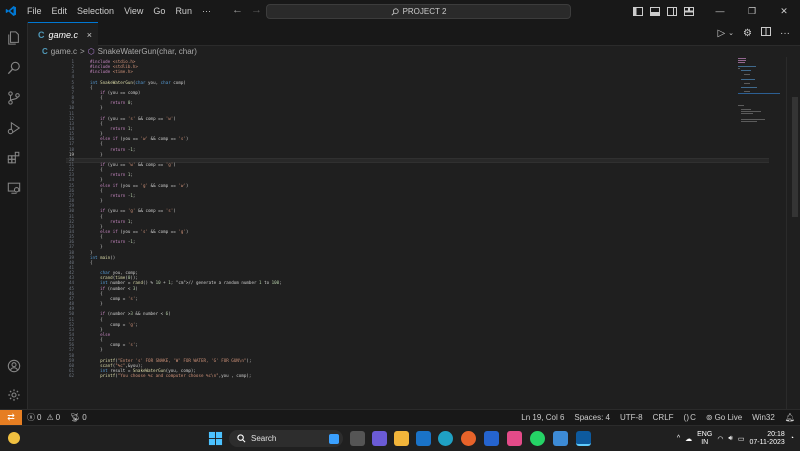 Image resolution: width=800 pixels, height=451 pixels. Describe the element at coordinates (215, 438) in the screenshot. I see `start-button` at that location.